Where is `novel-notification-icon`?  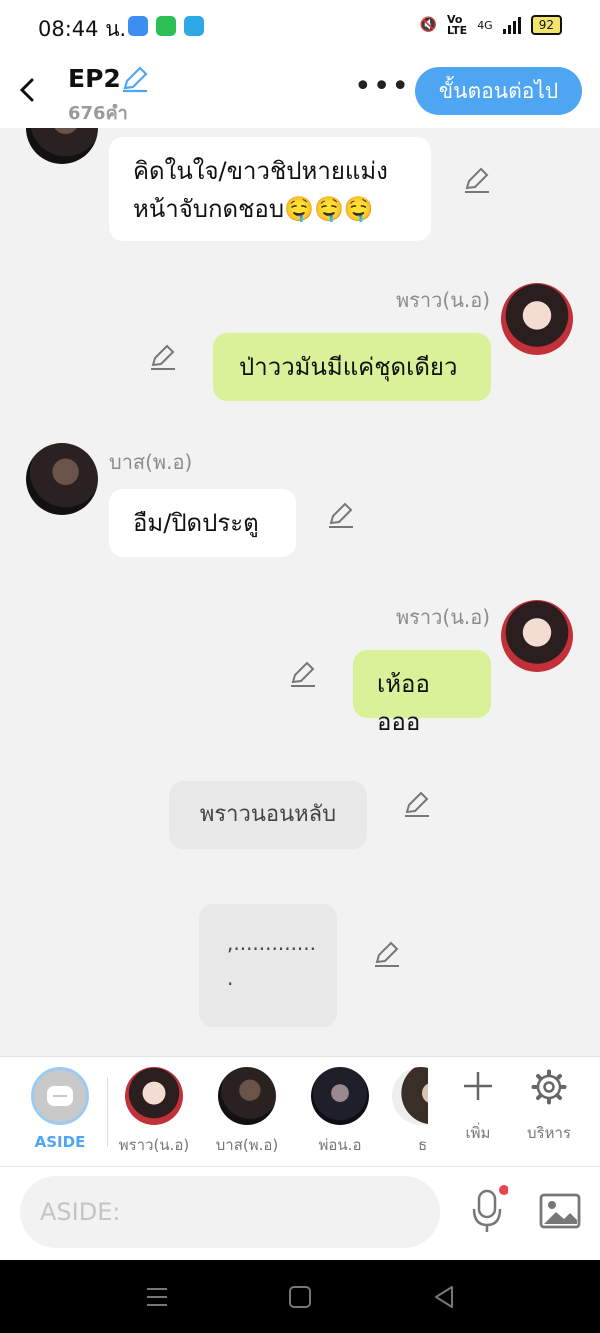
novel-notification-icon is located at coordinates (194, 26).